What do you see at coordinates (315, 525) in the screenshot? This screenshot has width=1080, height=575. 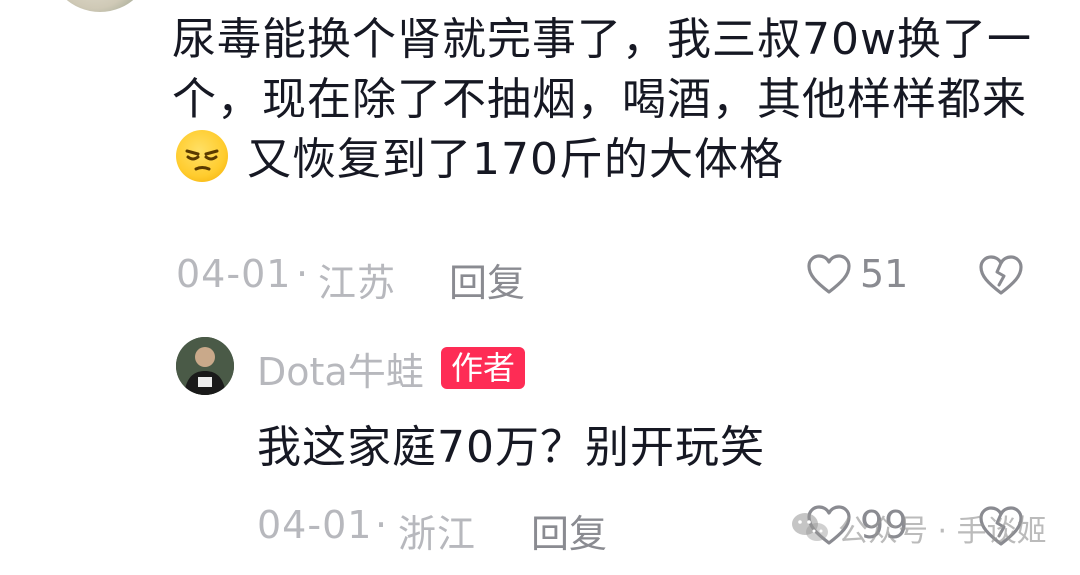 I see `reply-date: 04-01` at bounding box center [315, 525].